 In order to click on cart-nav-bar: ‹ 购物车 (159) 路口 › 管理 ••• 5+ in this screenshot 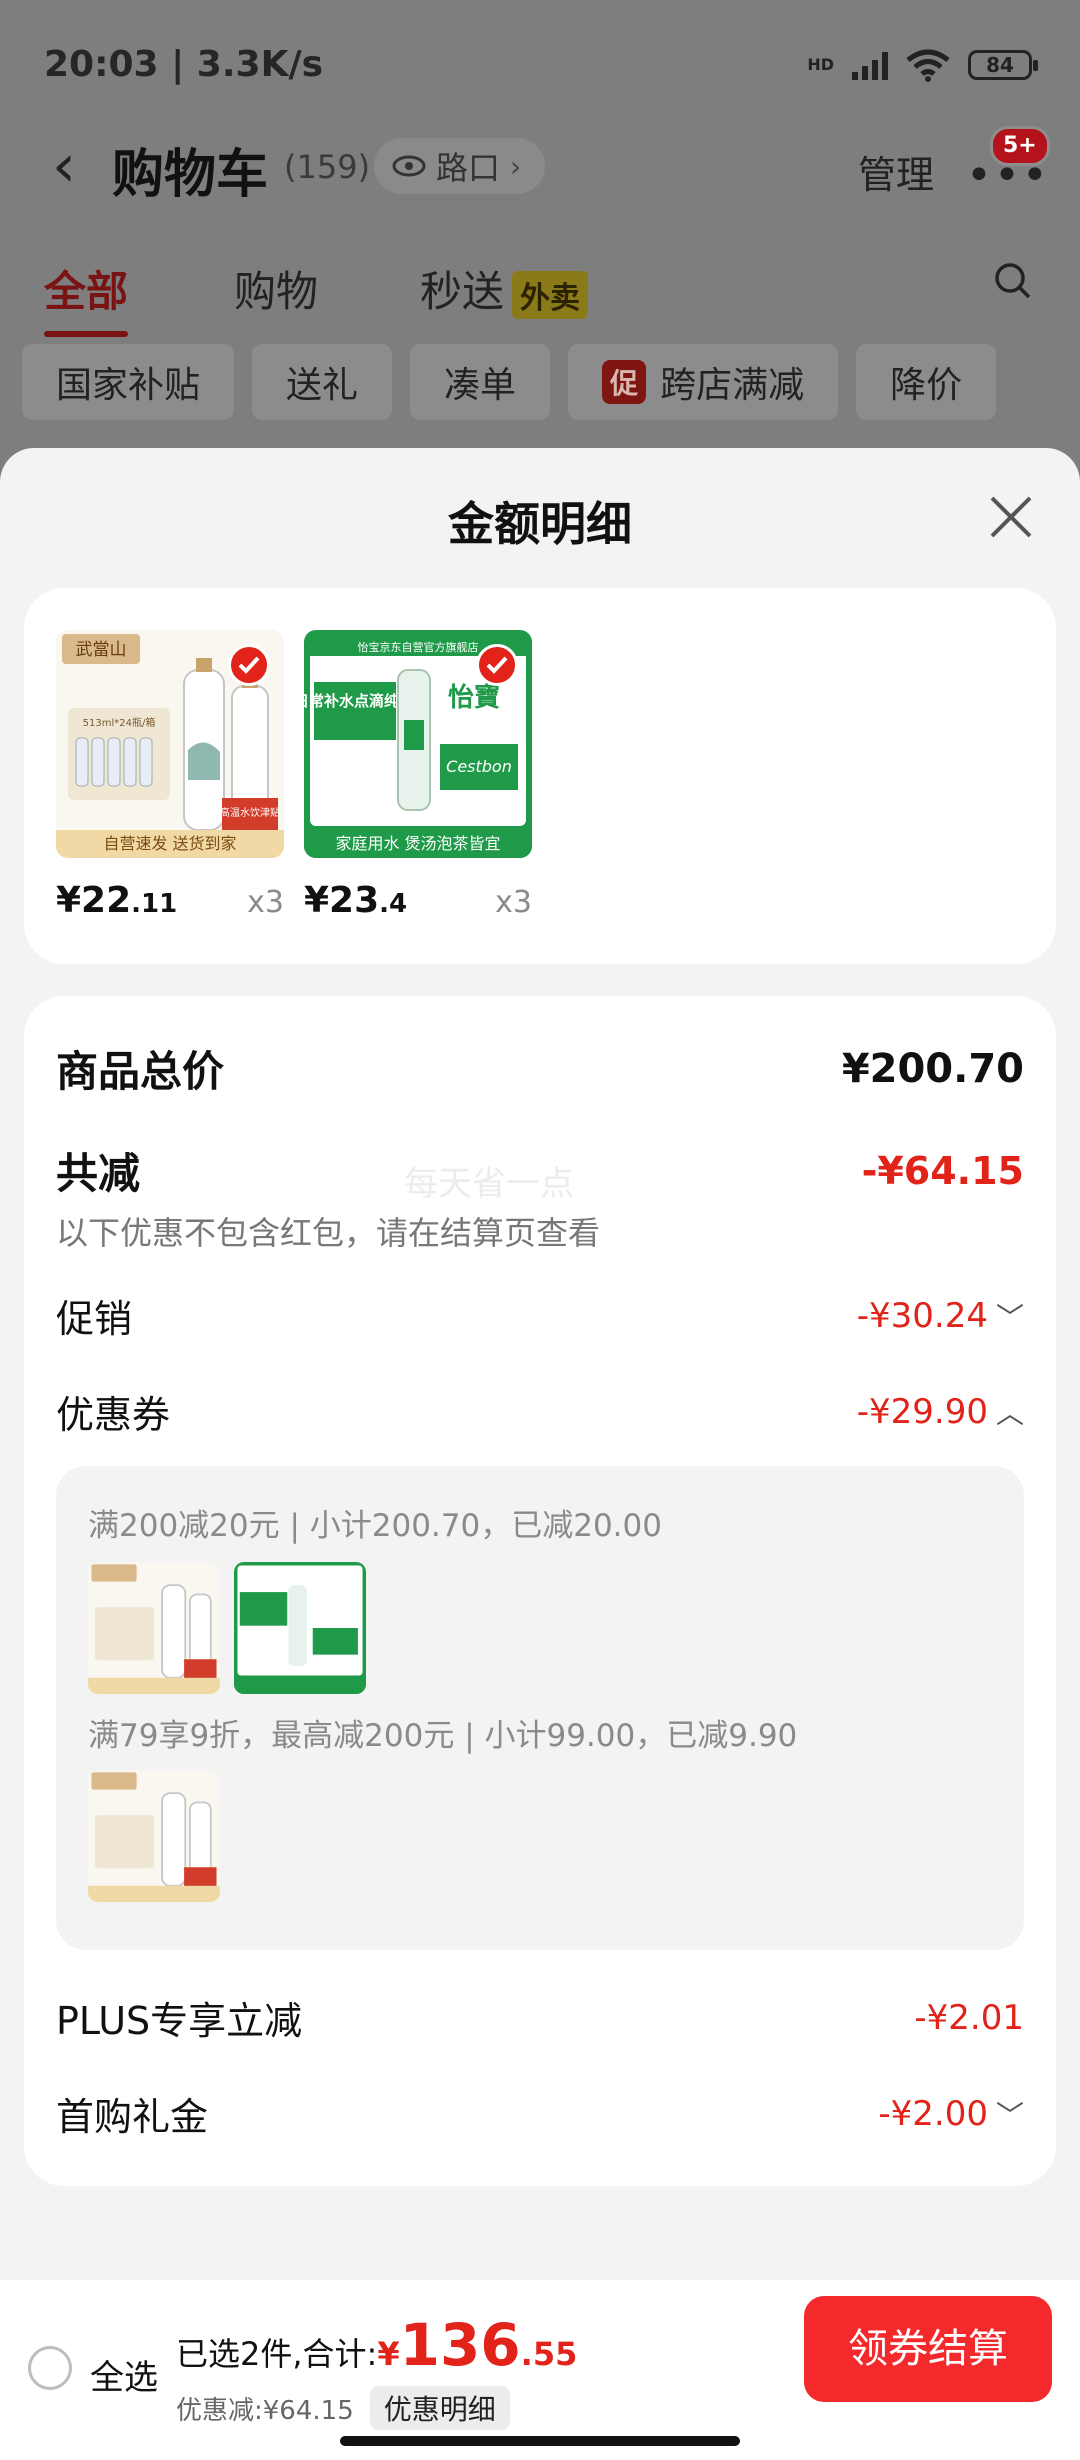, I will do `click(540, 168)`.